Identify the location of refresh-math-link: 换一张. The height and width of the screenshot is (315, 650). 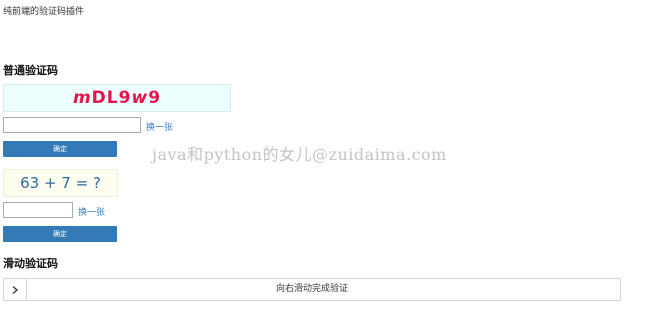
(91, 211).